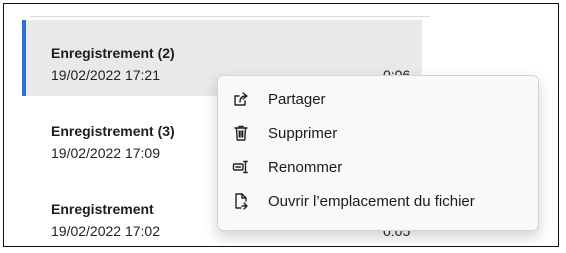  I want to click on menu-item-rename: Renommer, so click(378, 167).